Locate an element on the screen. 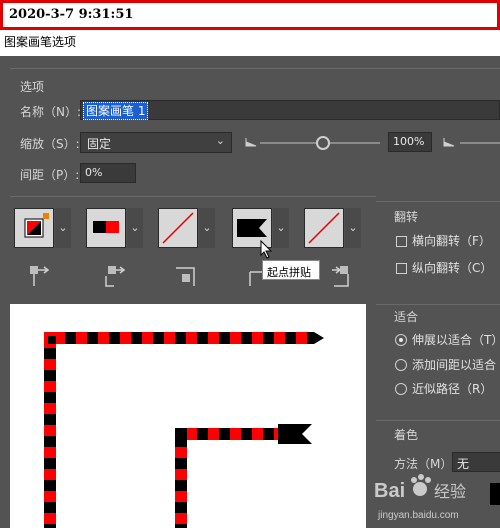  window-title: 图案画笔选项 is located at coordinates (40, 42).